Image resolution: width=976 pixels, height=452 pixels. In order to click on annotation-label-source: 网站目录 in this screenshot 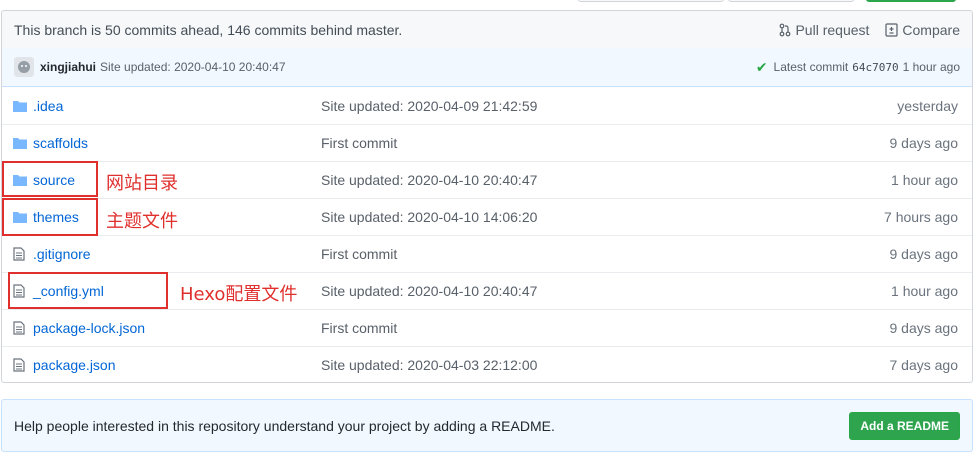, I will do `click(142, 183)`.